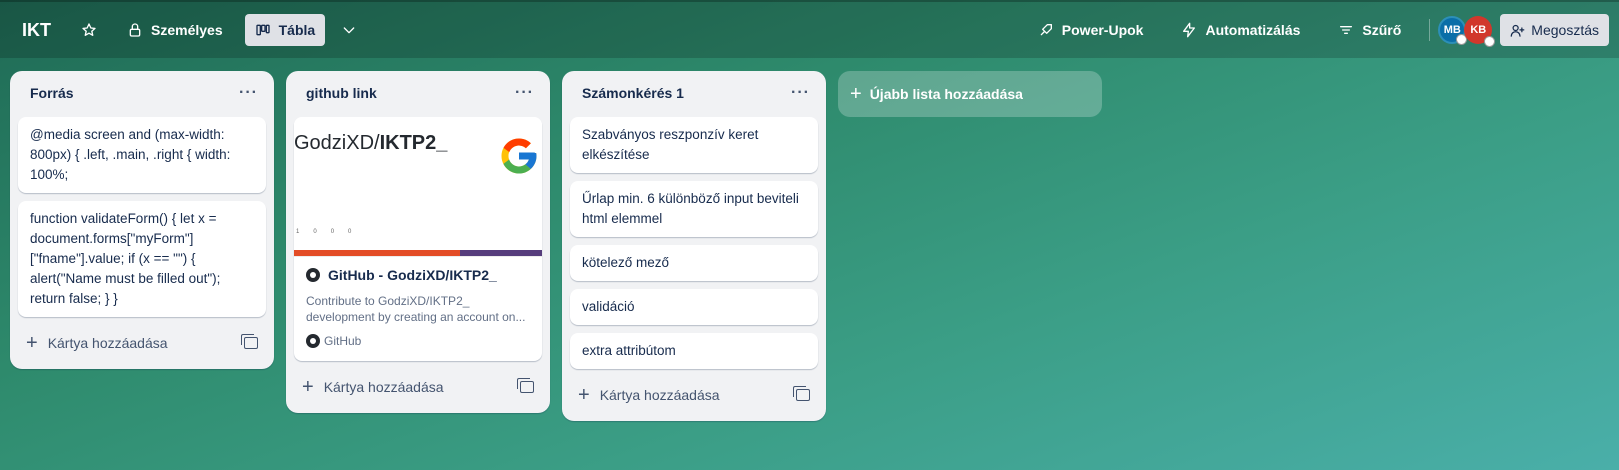  I want to click on list-title: Forrás, so click(52, 93).